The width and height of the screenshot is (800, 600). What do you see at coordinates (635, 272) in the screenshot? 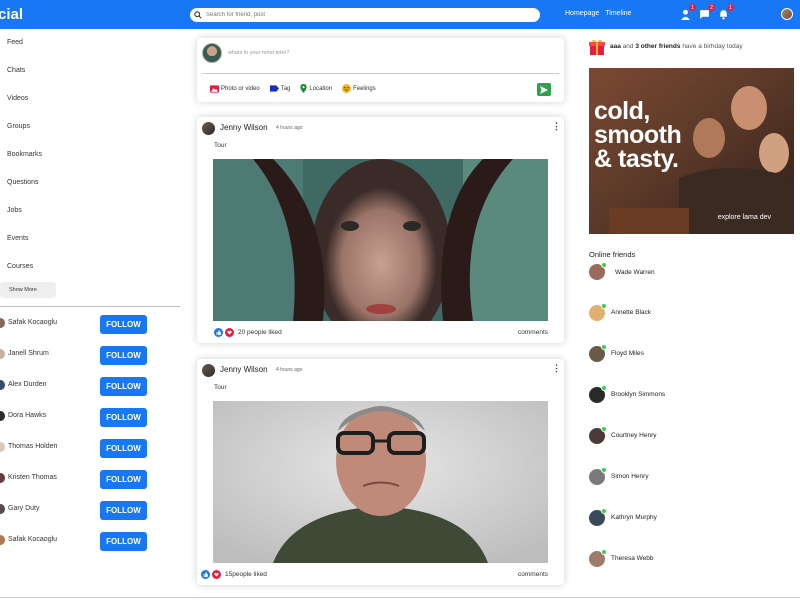
I see `online-friend-name: Wade Warren` at bounding box center [635, 272].